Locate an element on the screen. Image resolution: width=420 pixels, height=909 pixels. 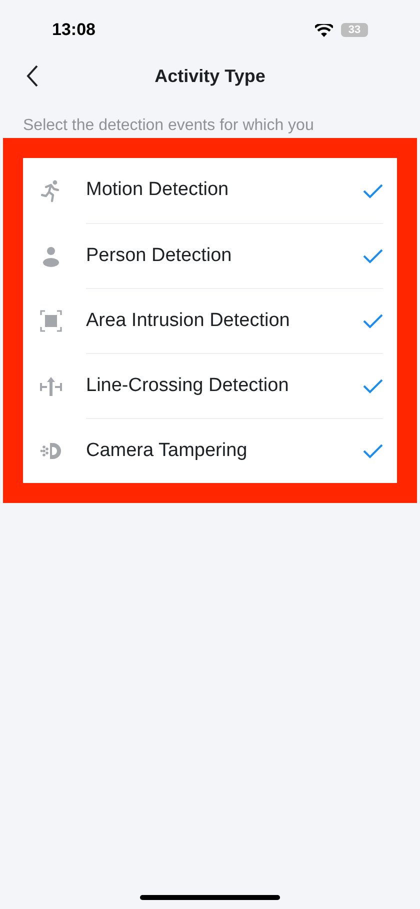
page-title: Activity Type is located at coordinates (210, 76).